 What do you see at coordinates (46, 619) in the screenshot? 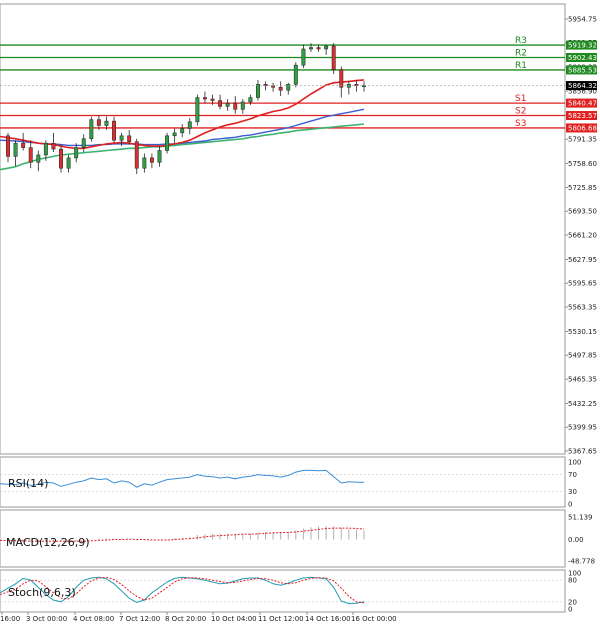
I see `time-tick-label: 3 Oct 00:00` at bounding box center [46, 619].